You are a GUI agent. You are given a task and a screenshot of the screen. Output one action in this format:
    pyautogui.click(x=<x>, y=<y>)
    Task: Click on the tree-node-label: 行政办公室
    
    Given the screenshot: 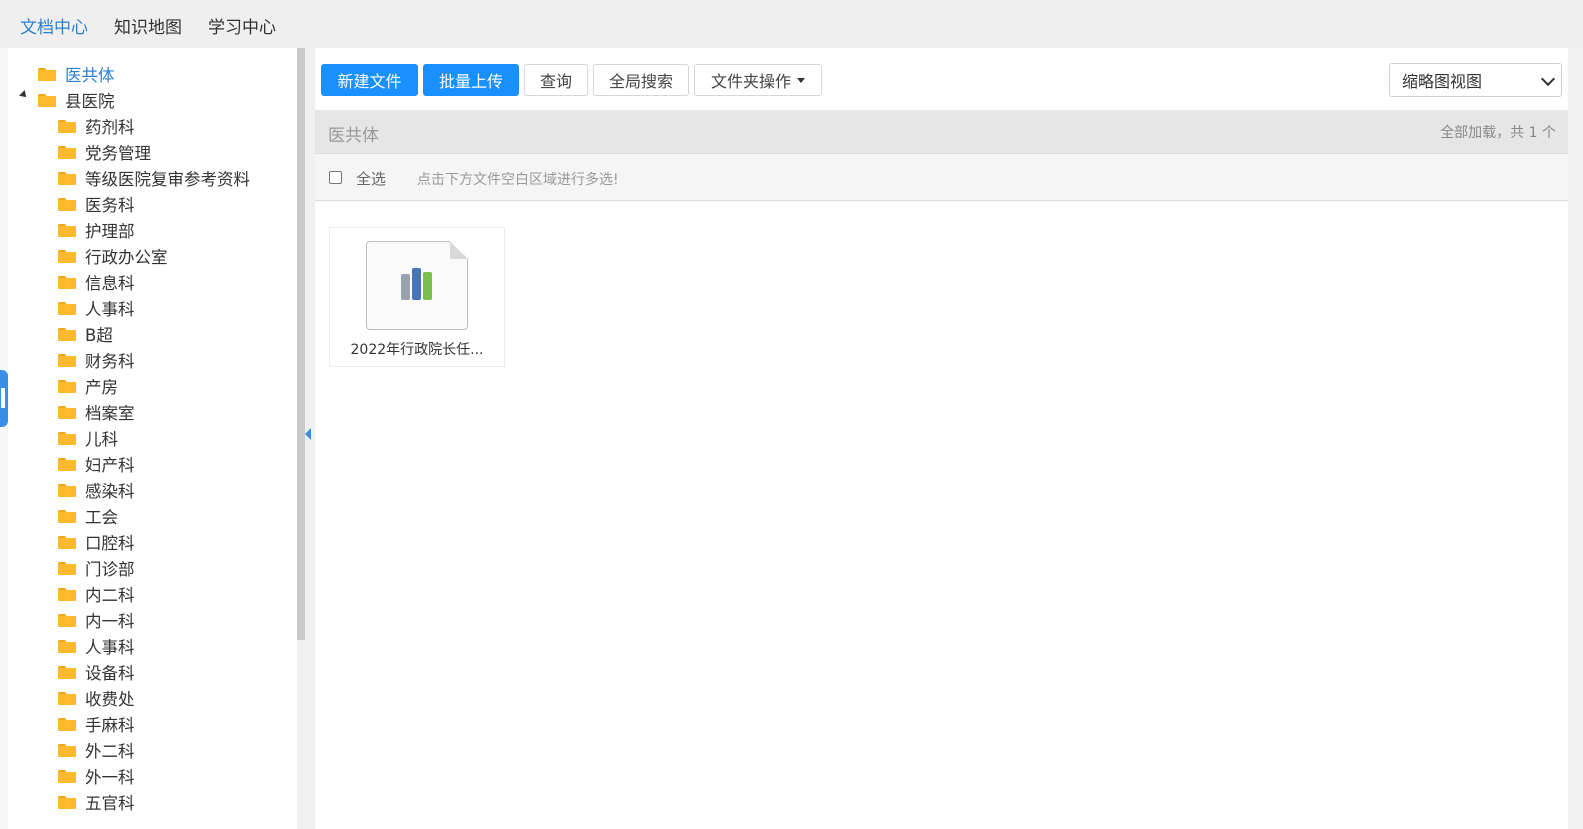 What is the action you would take?
    pyautogui.click(x=126, y=257)
    